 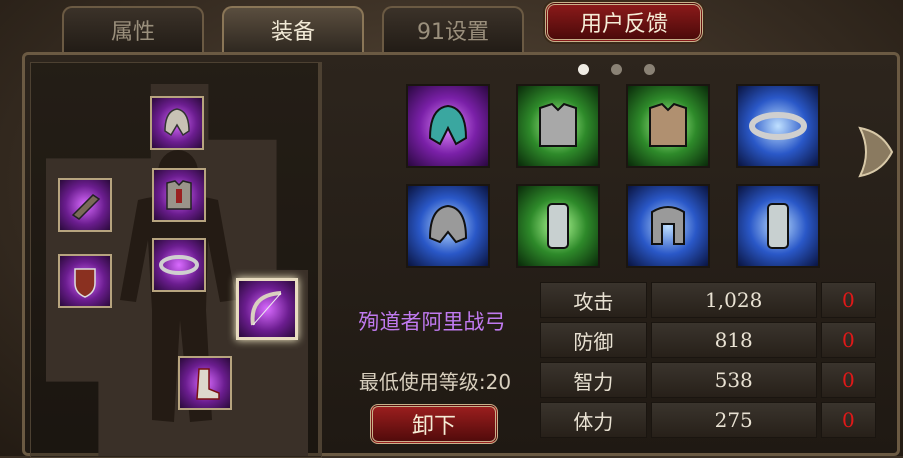 I want to click on equipped-slot-weapon, so click(x=267, y=309).